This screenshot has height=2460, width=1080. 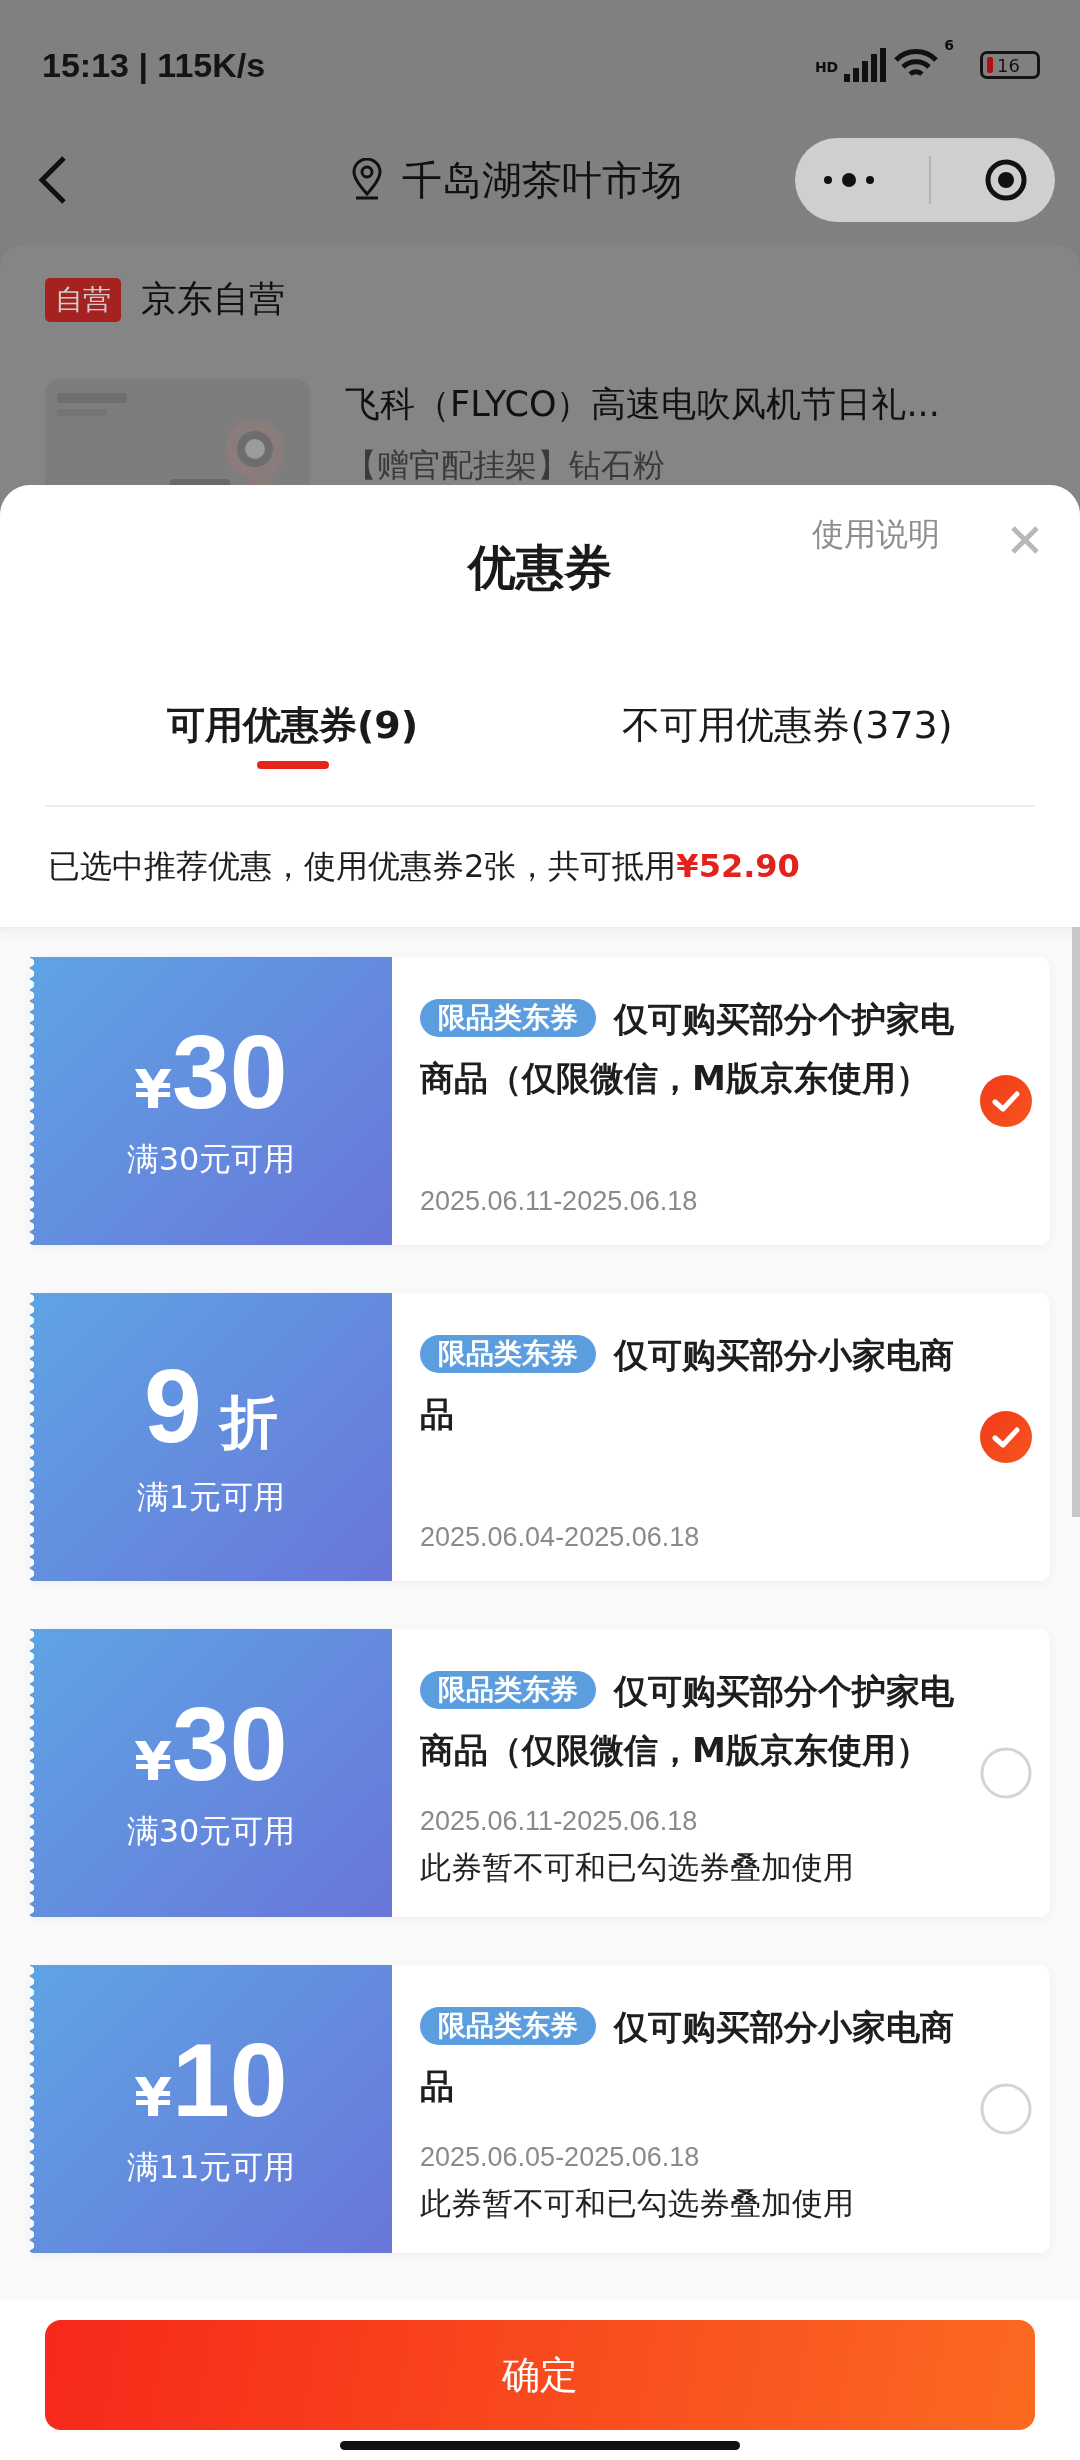 What do you see at coordinates (560, 2157) in the screenshot?
I see `coupon-date: 2025.06.05-2025.06.18` at bounding box center [560, 2157].